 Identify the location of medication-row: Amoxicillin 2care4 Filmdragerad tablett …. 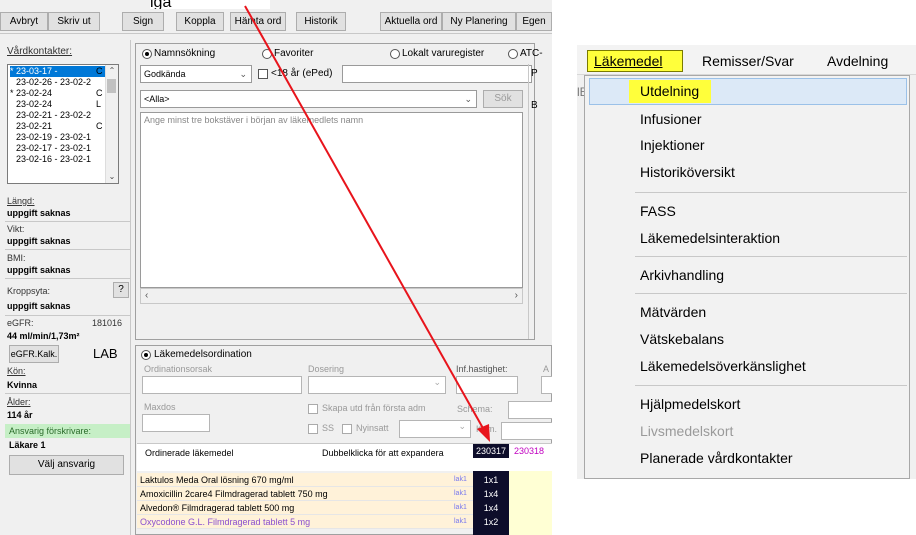
(307, 494).